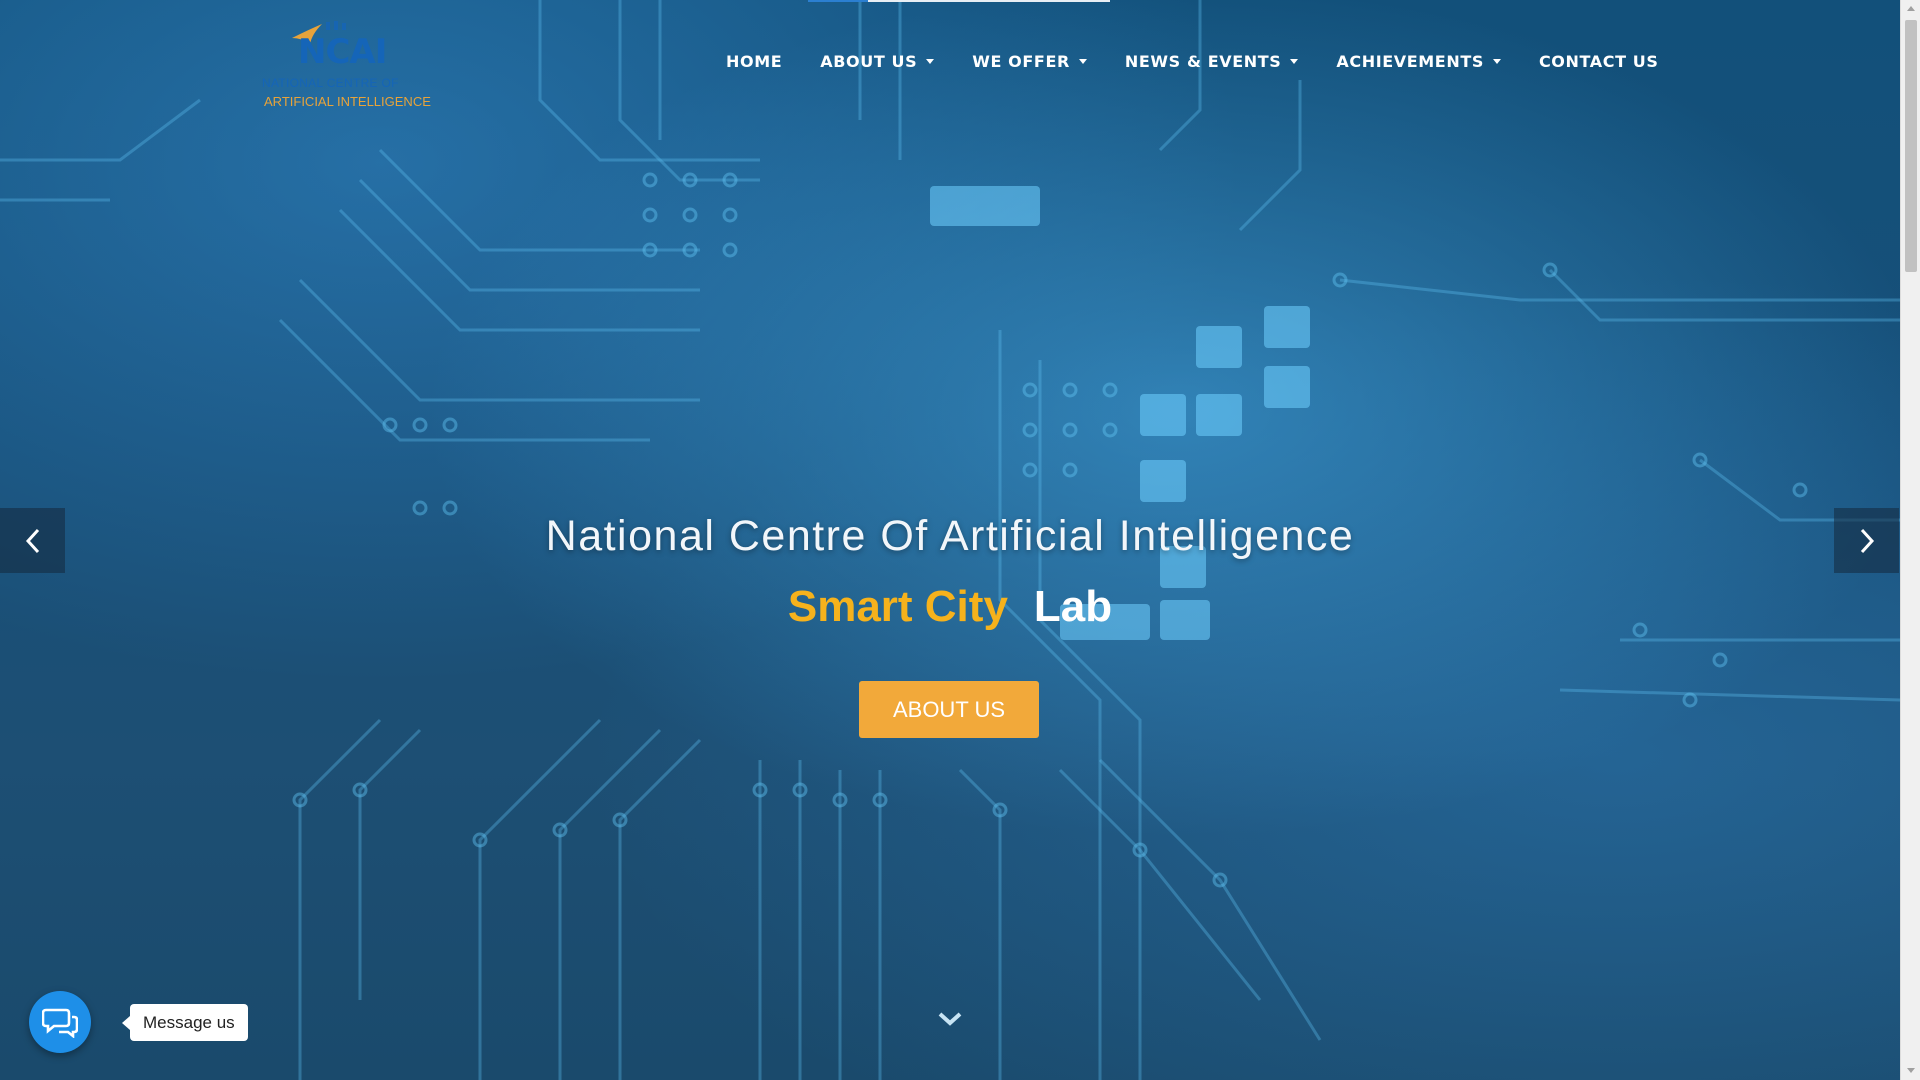  I want to click on logo-line2: ARTIFICIAL INTELLIGENCE, so click(347, 101).